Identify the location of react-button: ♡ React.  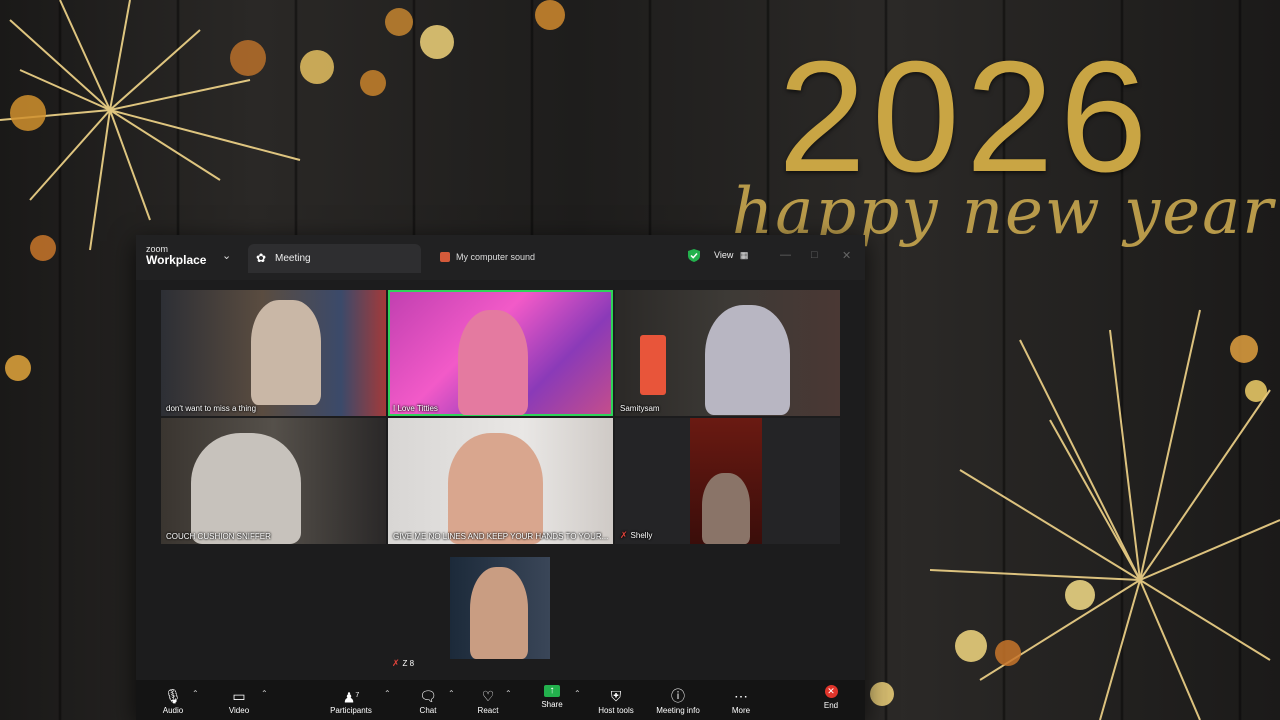
(488, 700).